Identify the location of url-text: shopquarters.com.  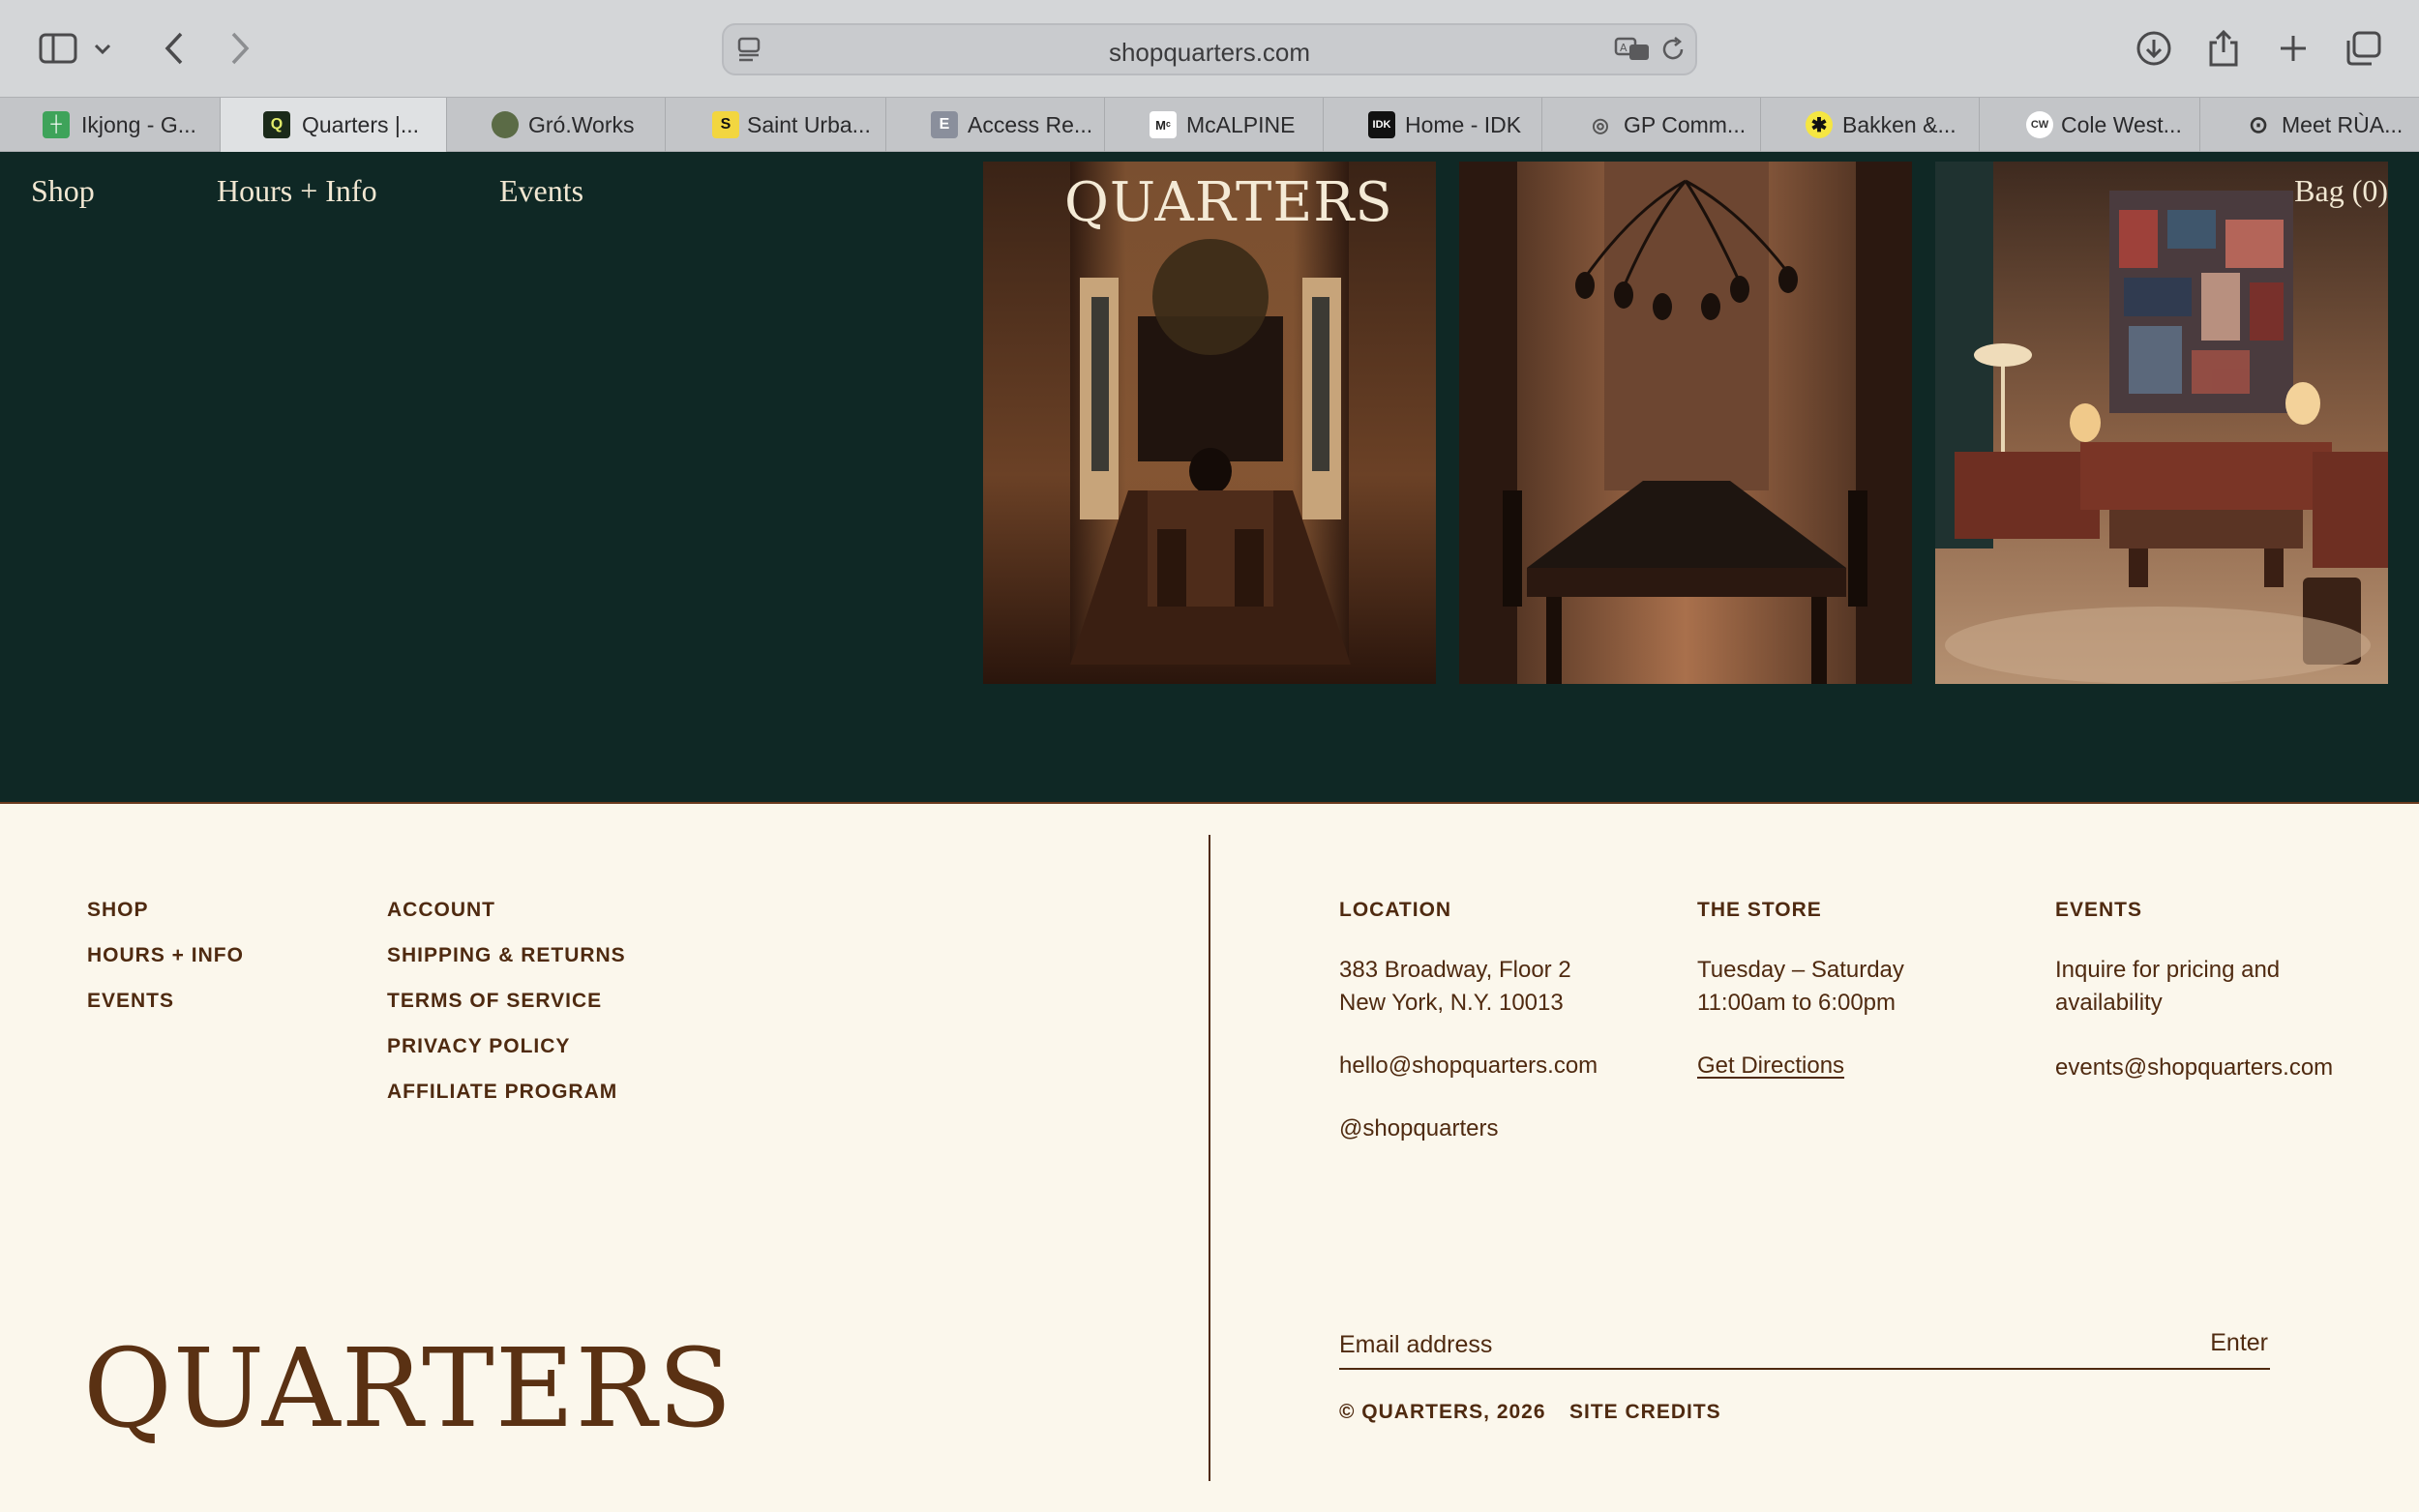
(1209, 52).